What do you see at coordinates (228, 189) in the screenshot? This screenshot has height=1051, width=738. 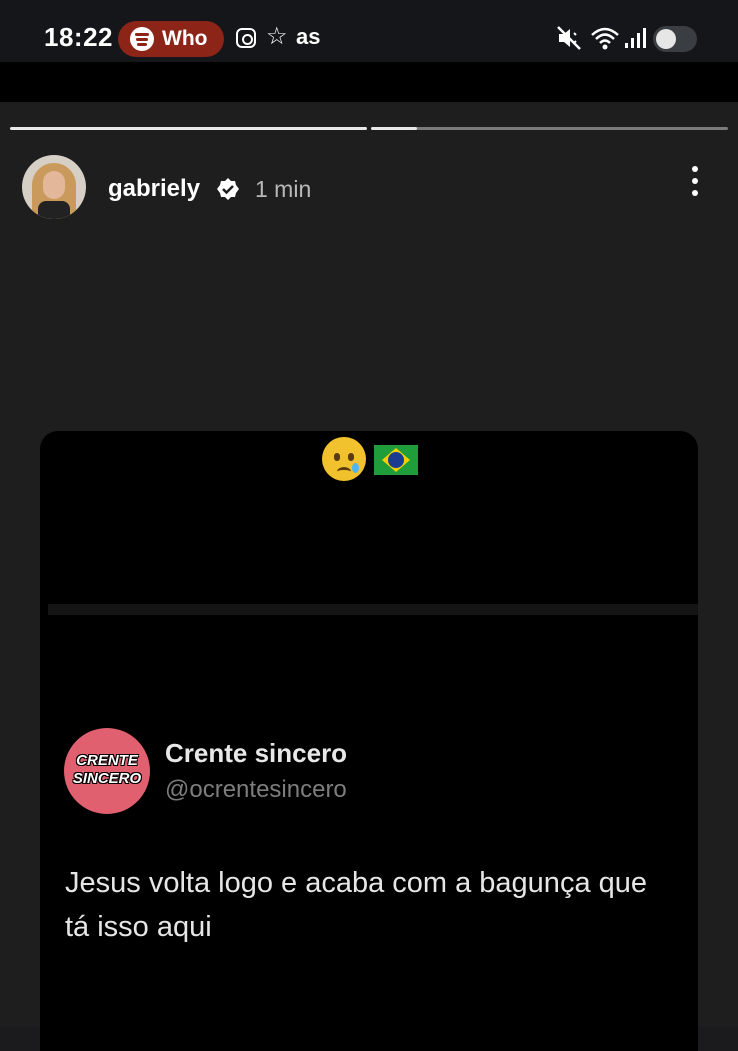 I see `verified-badge-icon` at bounding box center [228, 189].